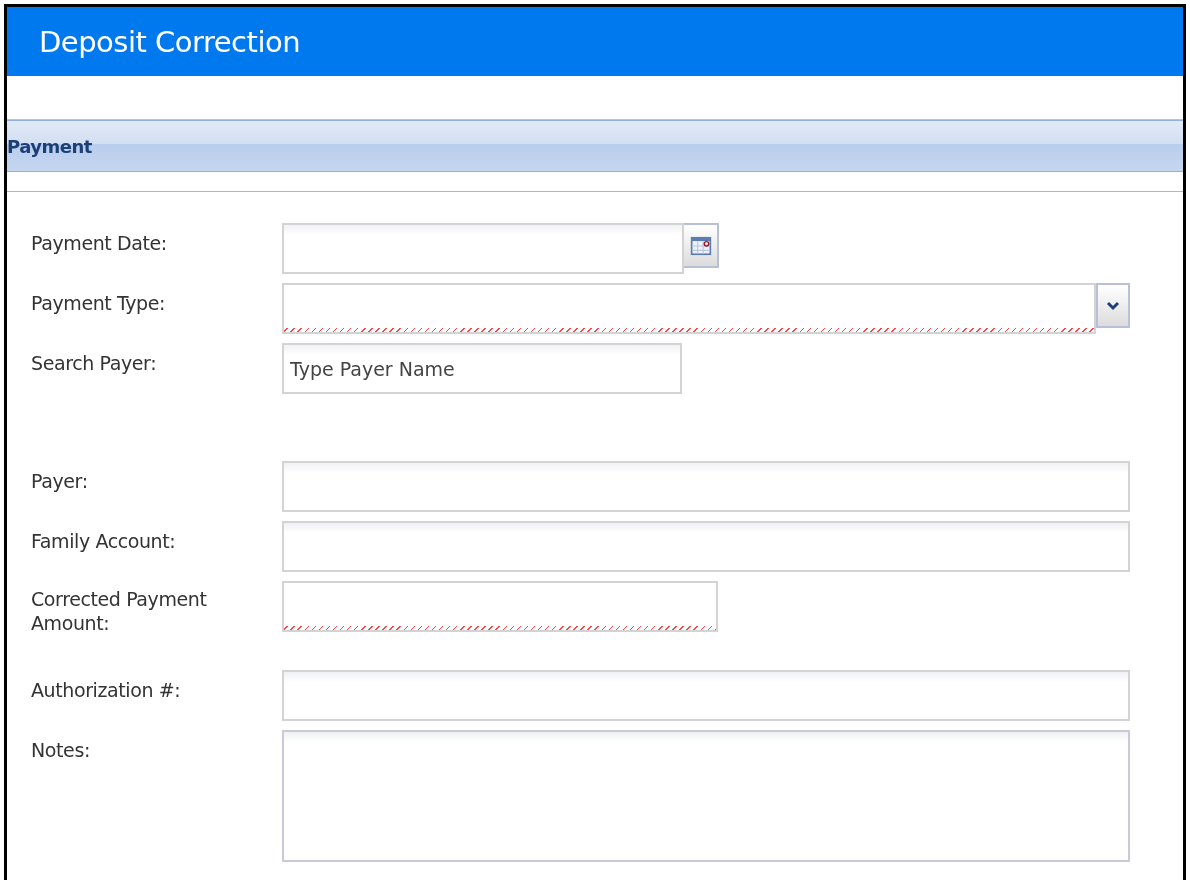 This screenshot has height=884, width=1190. I want to click on field-label: Search Payer:, so click(94, 363).